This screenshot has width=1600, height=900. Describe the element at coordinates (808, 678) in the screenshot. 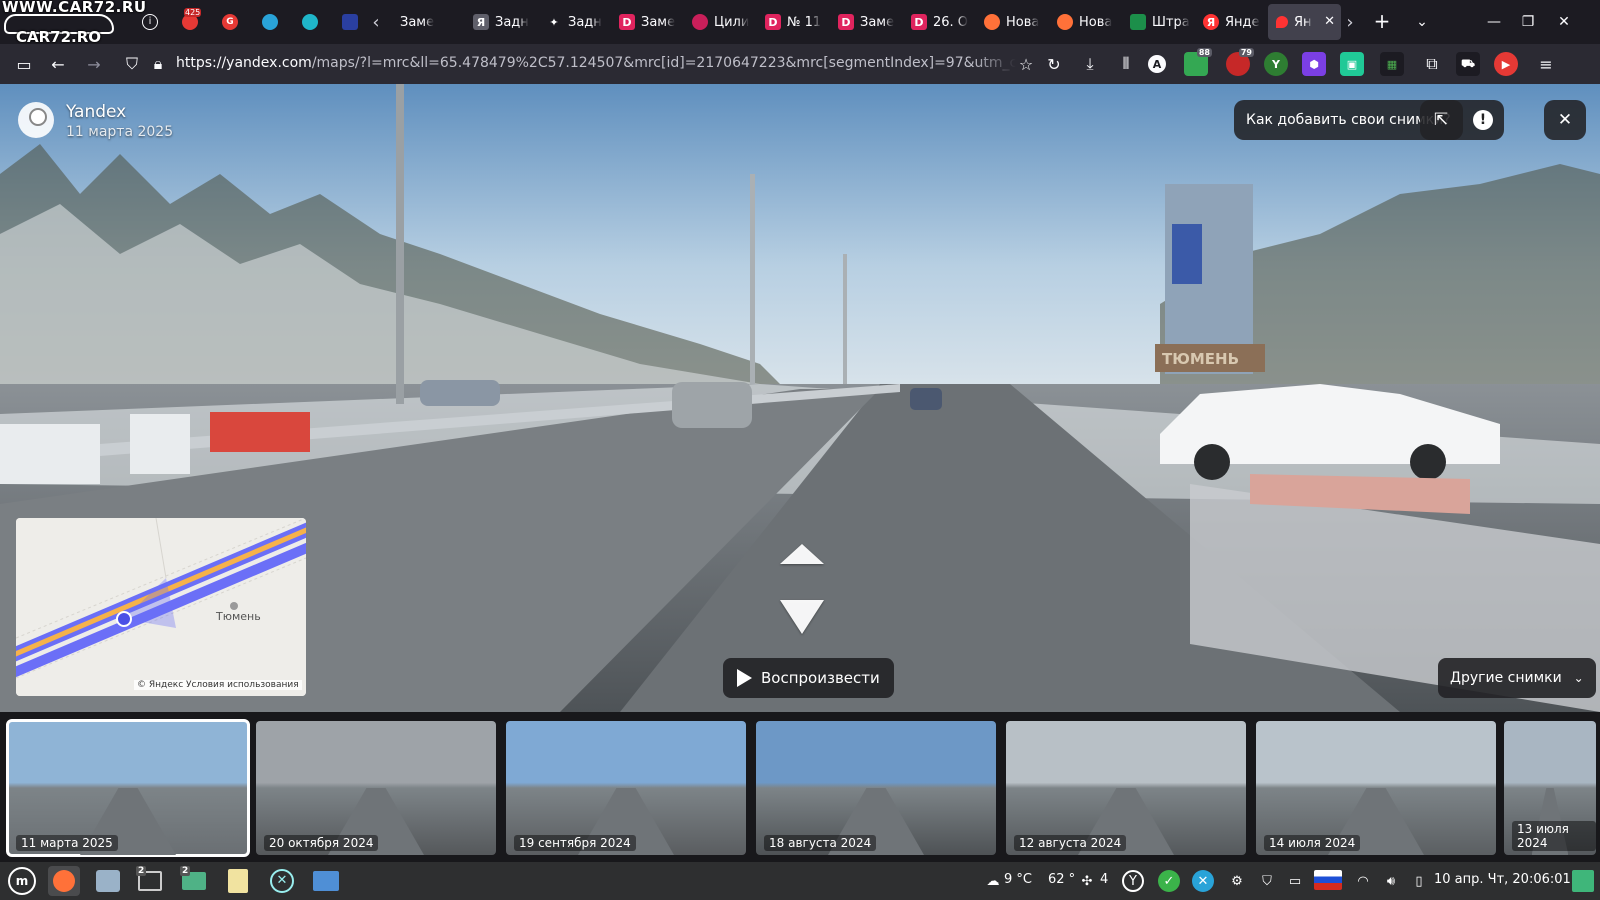

I see `play-button: Воспроизвести` at that location.